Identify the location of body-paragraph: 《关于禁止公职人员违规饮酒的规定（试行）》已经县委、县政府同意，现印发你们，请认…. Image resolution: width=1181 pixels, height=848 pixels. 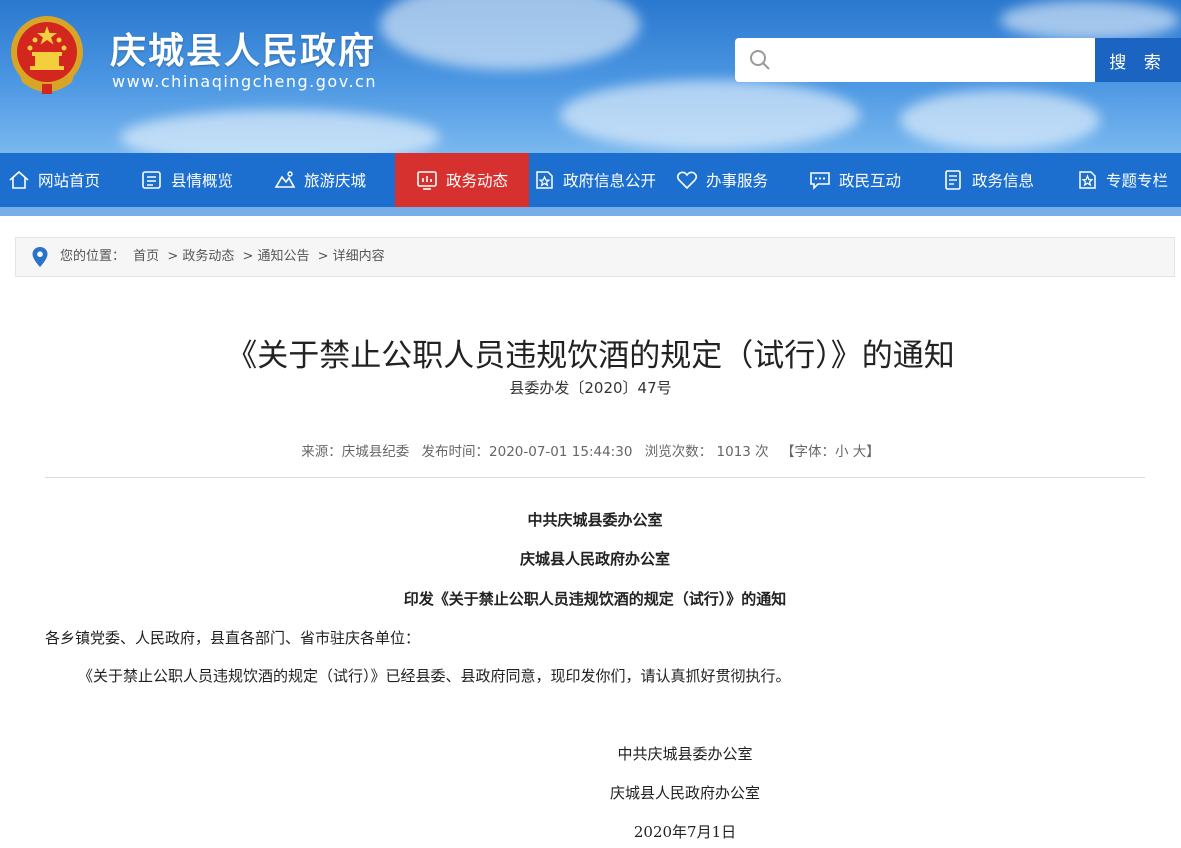
(434, 676).